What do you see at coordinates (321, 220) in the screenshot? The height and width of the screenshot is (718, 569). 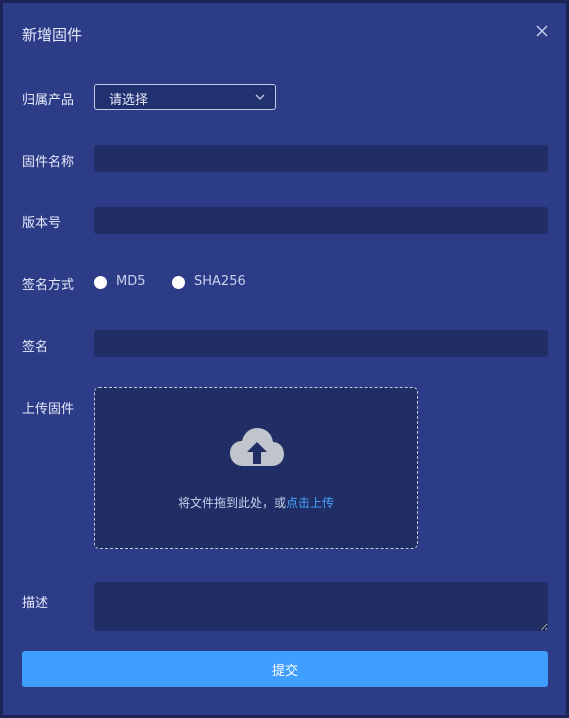 I see `version-input` at bounding box center [321, 220].